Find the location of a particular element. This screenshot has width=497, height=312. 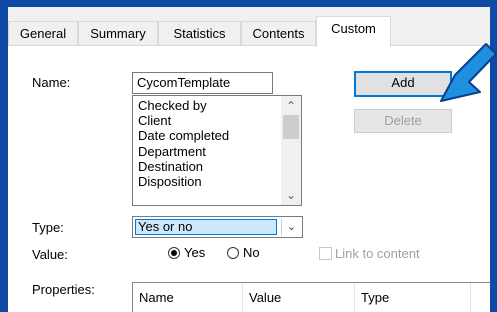

properties-label: Properties: is located at coordinates (63, 289).